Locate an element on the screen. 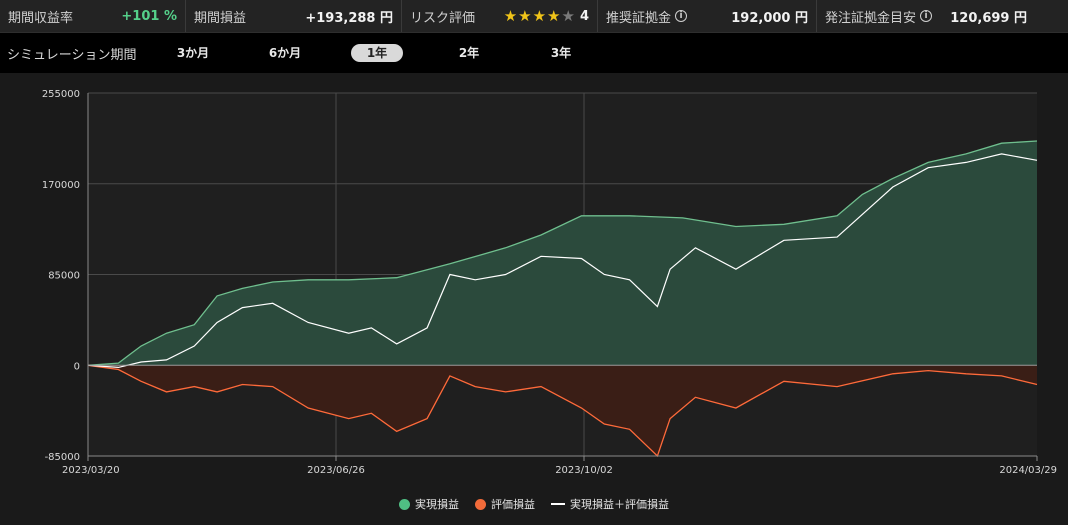 This screenshot has width=1068, height=525. tab-1-year: 1年 is located at coordinates (377, 53).